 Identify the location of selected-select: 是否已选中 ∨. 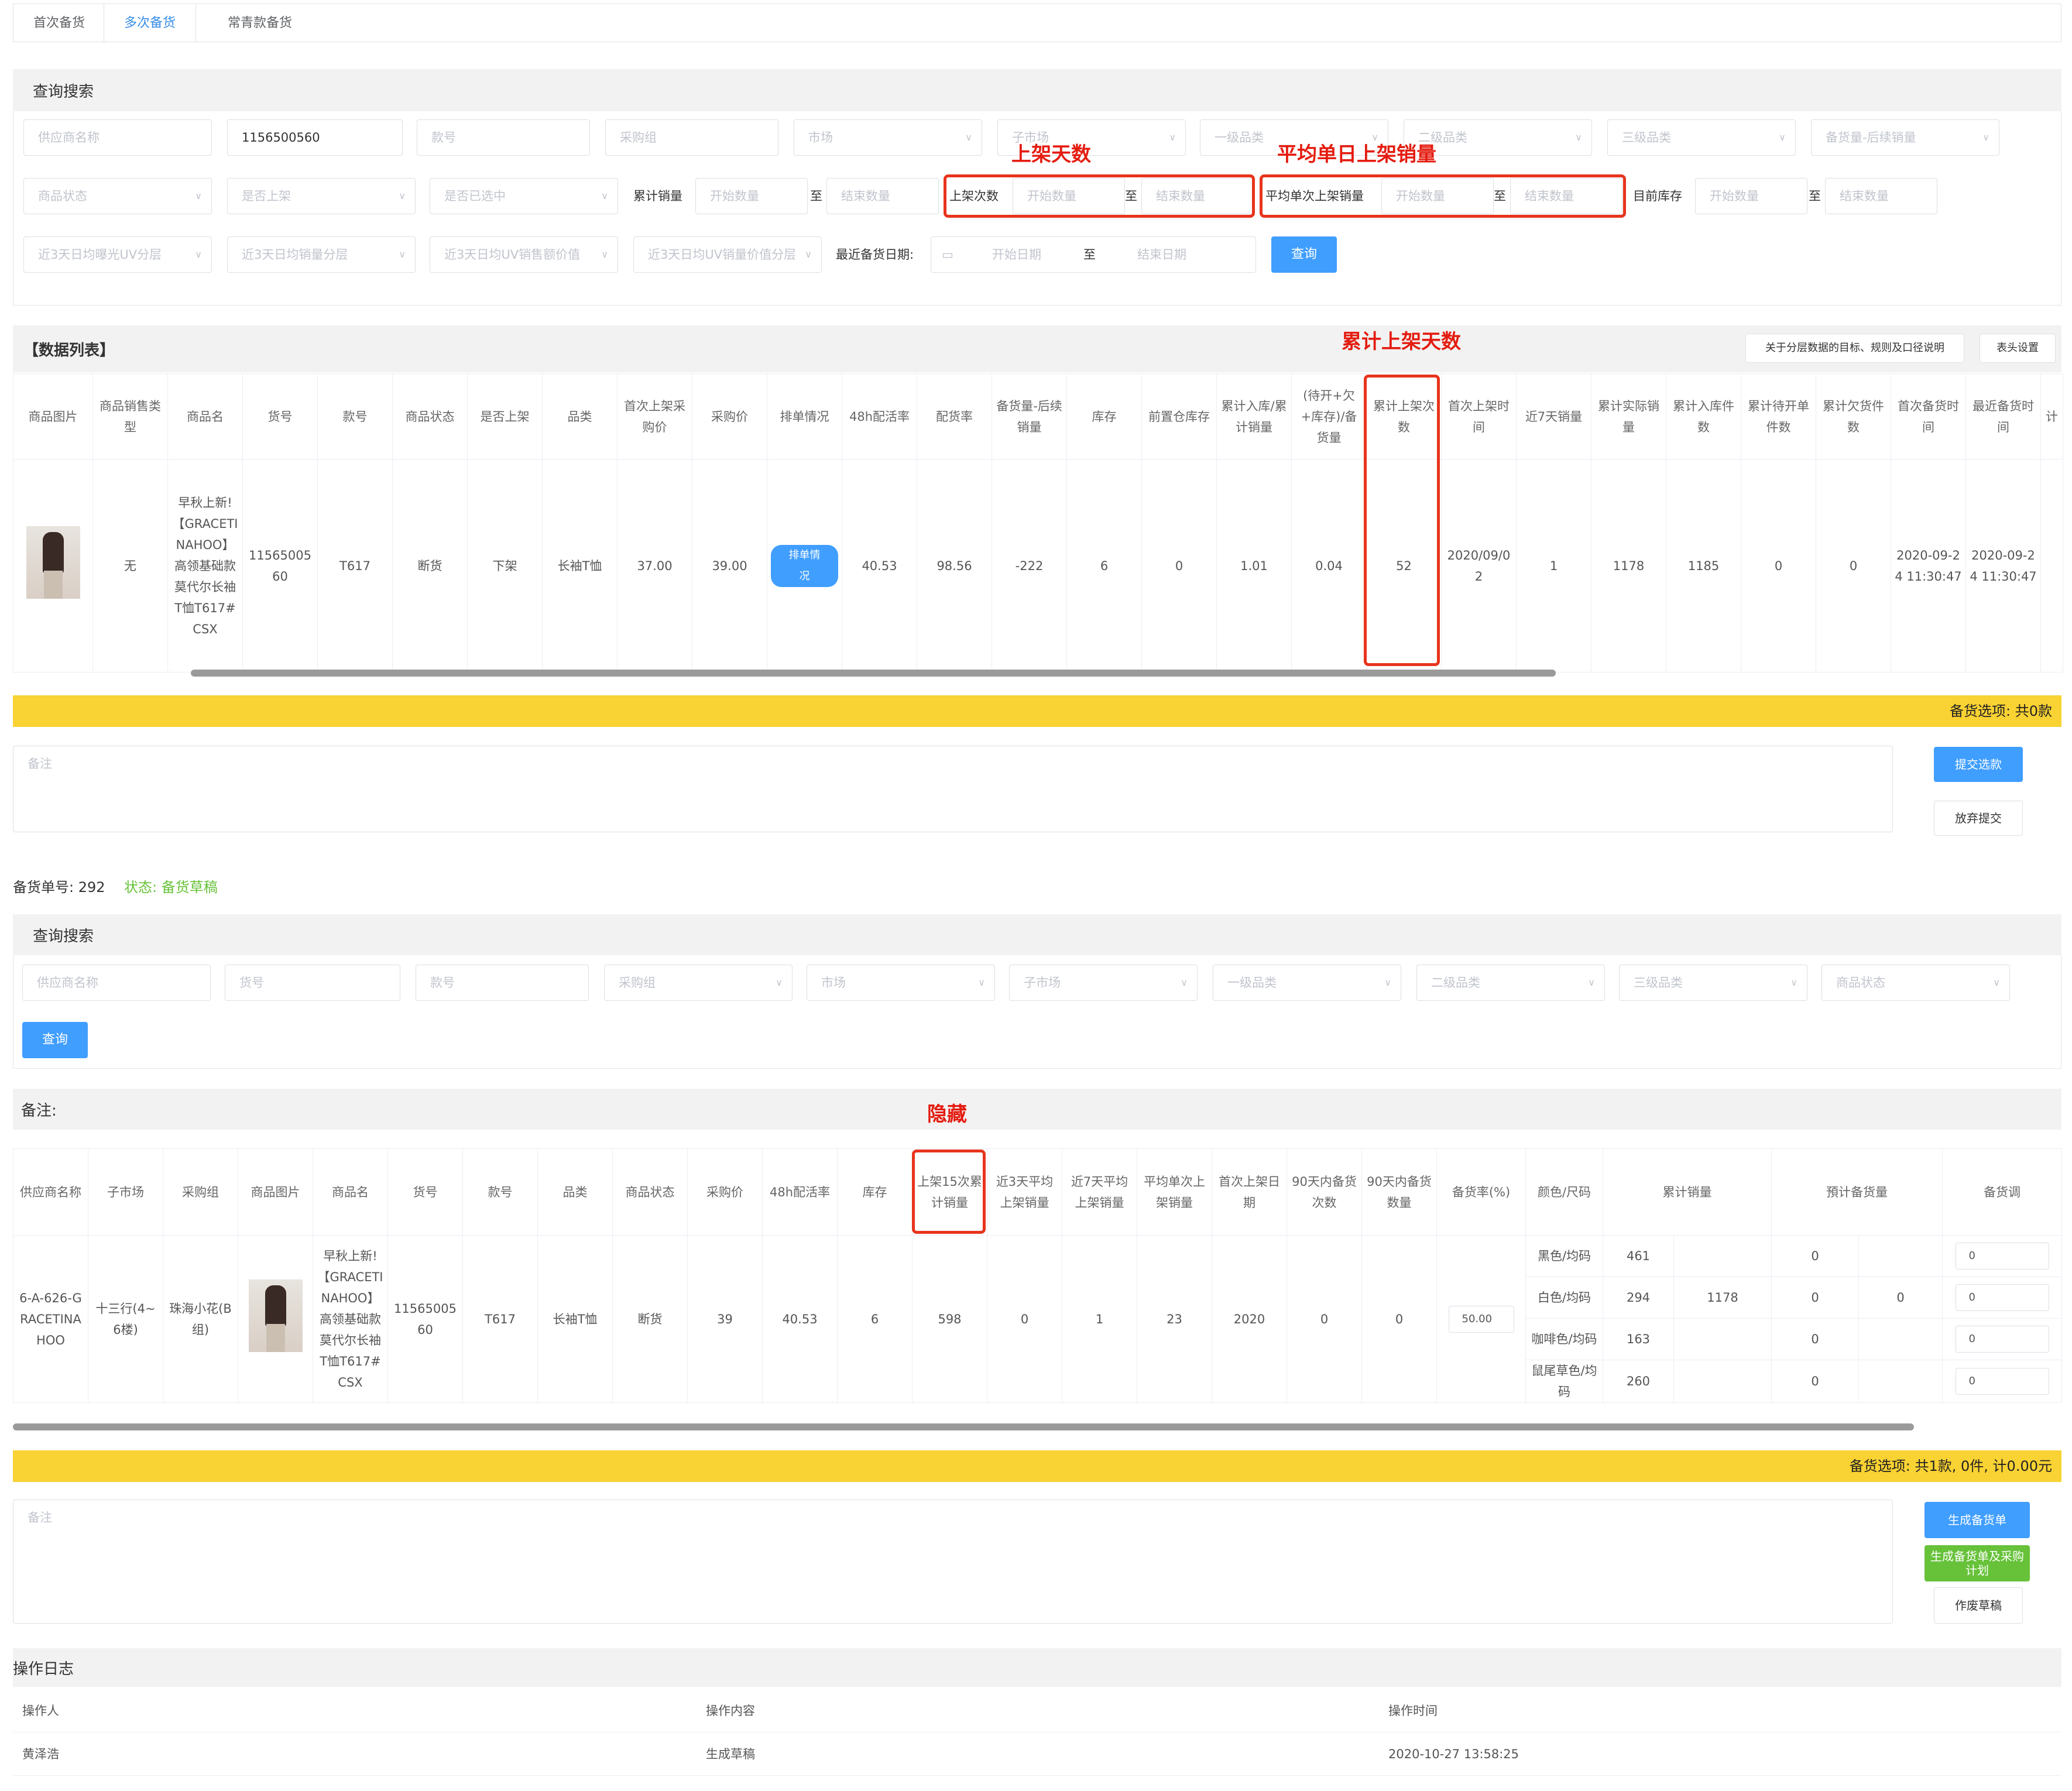
(524, 196).